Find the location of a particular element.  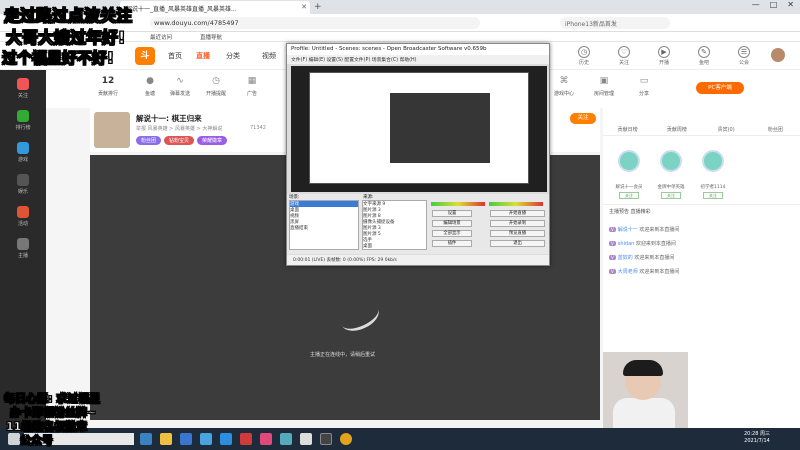

edit-scene-button: 编辑场景 is located at coordinates (452, 223).